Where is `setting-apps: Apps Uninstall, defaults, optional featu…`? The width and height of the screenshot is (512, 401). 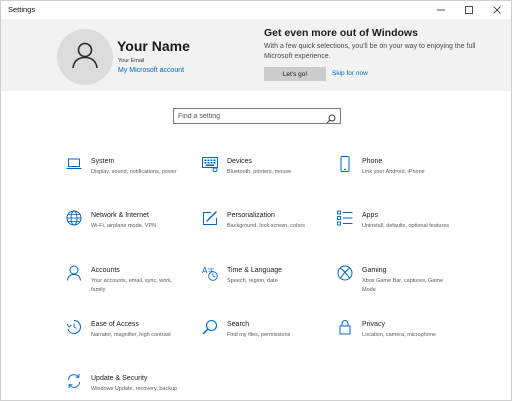 setting-apps: Apps Uninstall, defaults, optional featu… is located at coordinates (402, 233).